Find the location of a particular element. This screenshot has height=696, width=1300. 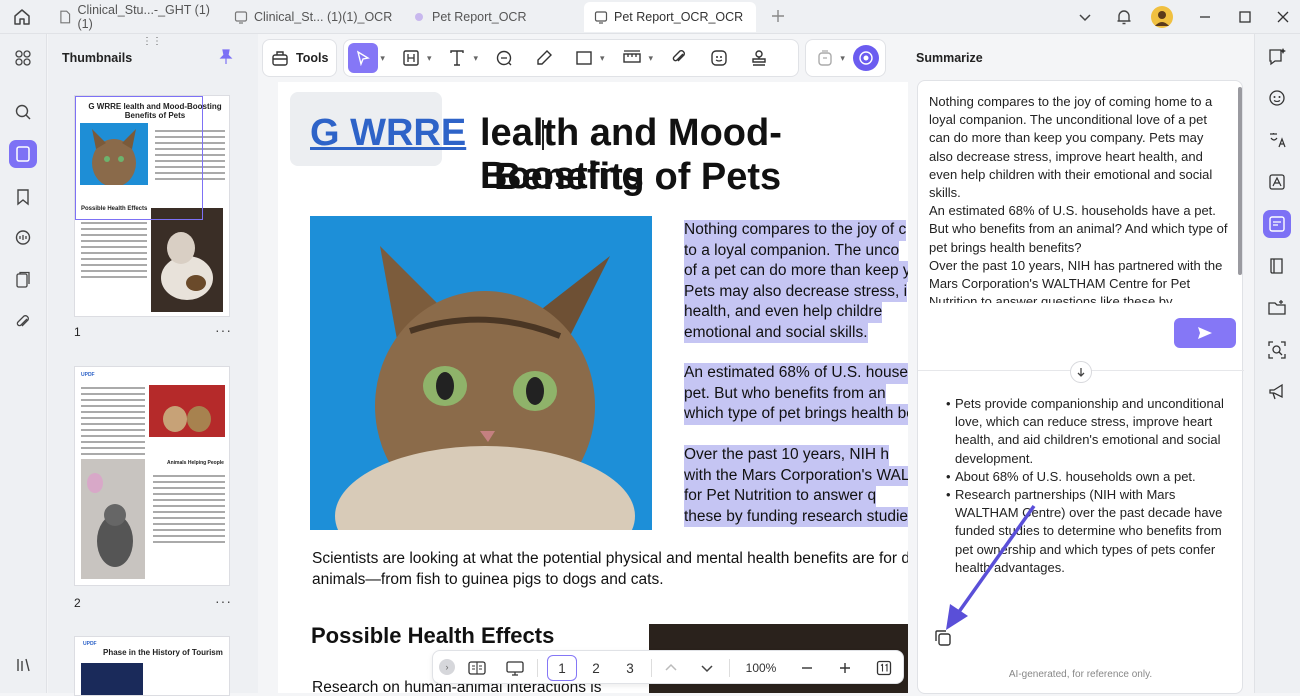

close-icon is located at coordinates (1283, 17).